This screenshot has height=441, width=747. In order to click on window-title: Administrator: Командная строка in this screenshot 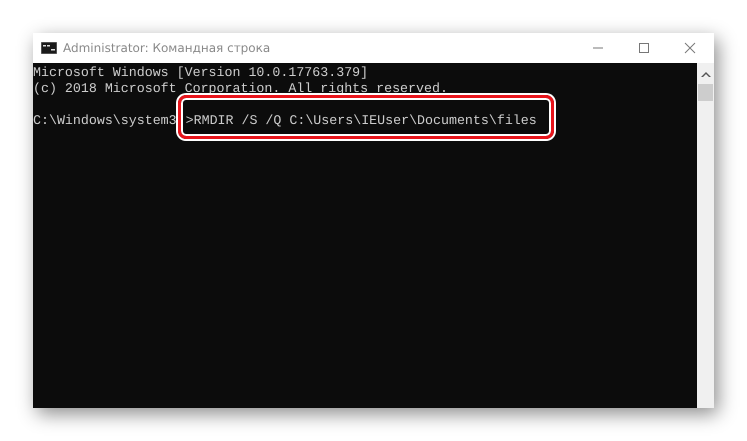, I will do `click(167, 48)`.